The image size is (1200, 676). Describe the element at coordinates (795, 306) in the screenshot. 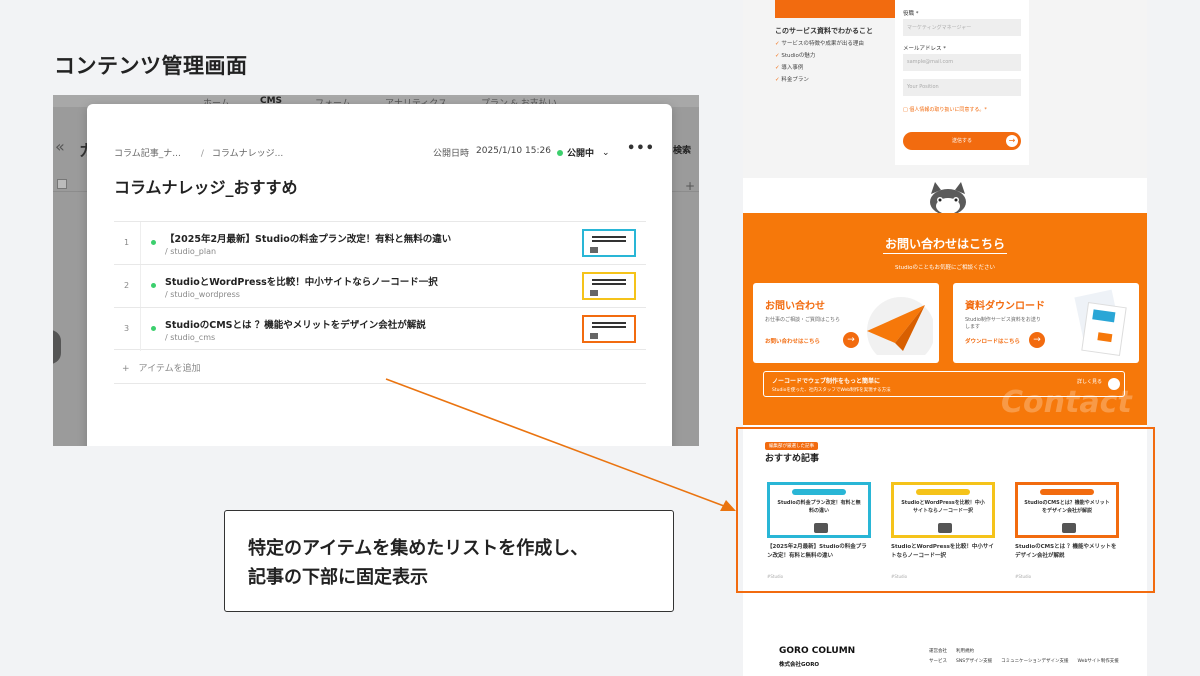

I see `contact-card-title: お問い合わせ` at that location.